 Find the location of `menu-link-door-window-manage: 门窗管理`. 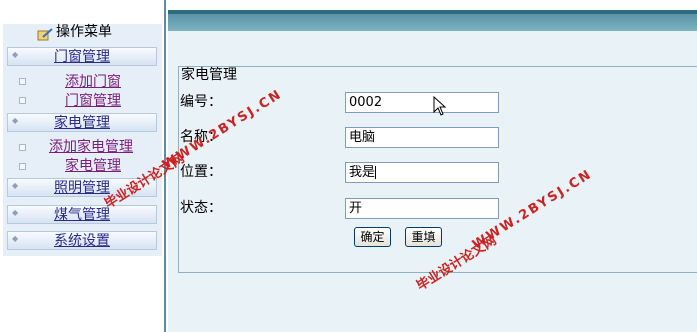

menu-link-door-window-manage: 门窗管理 is located at coordinates (93, 101).